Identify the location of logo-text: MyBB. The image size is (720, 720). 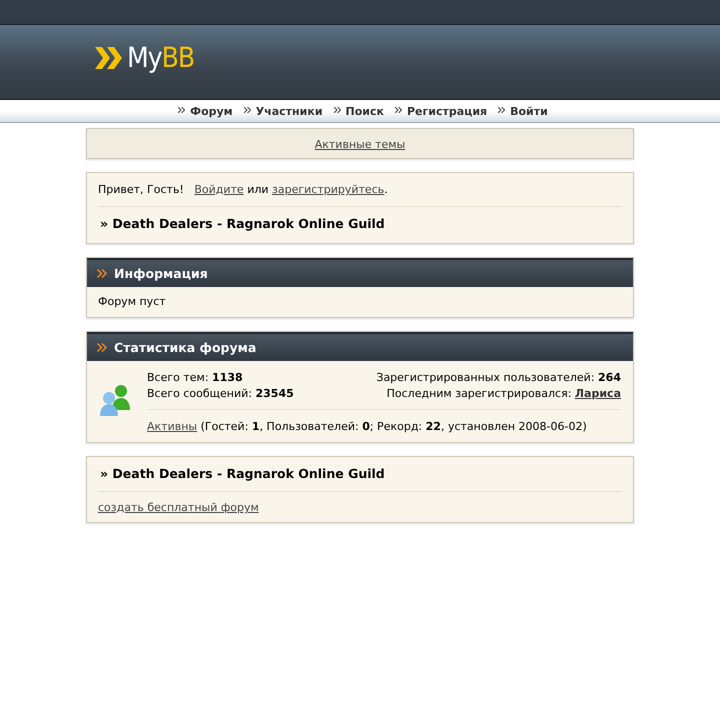
(160, 57).